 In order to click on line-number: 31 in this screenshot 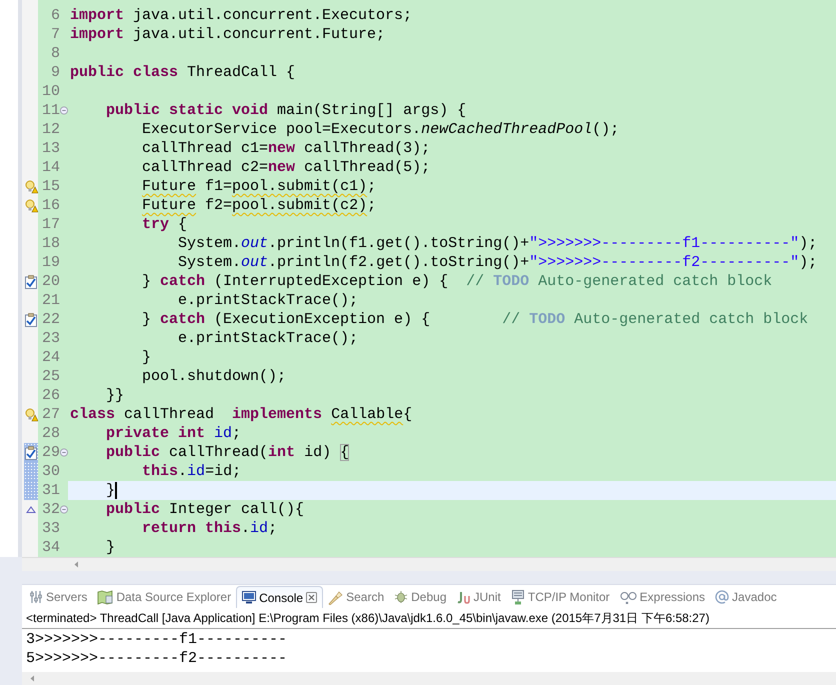, I will do `click(51, 490)`.